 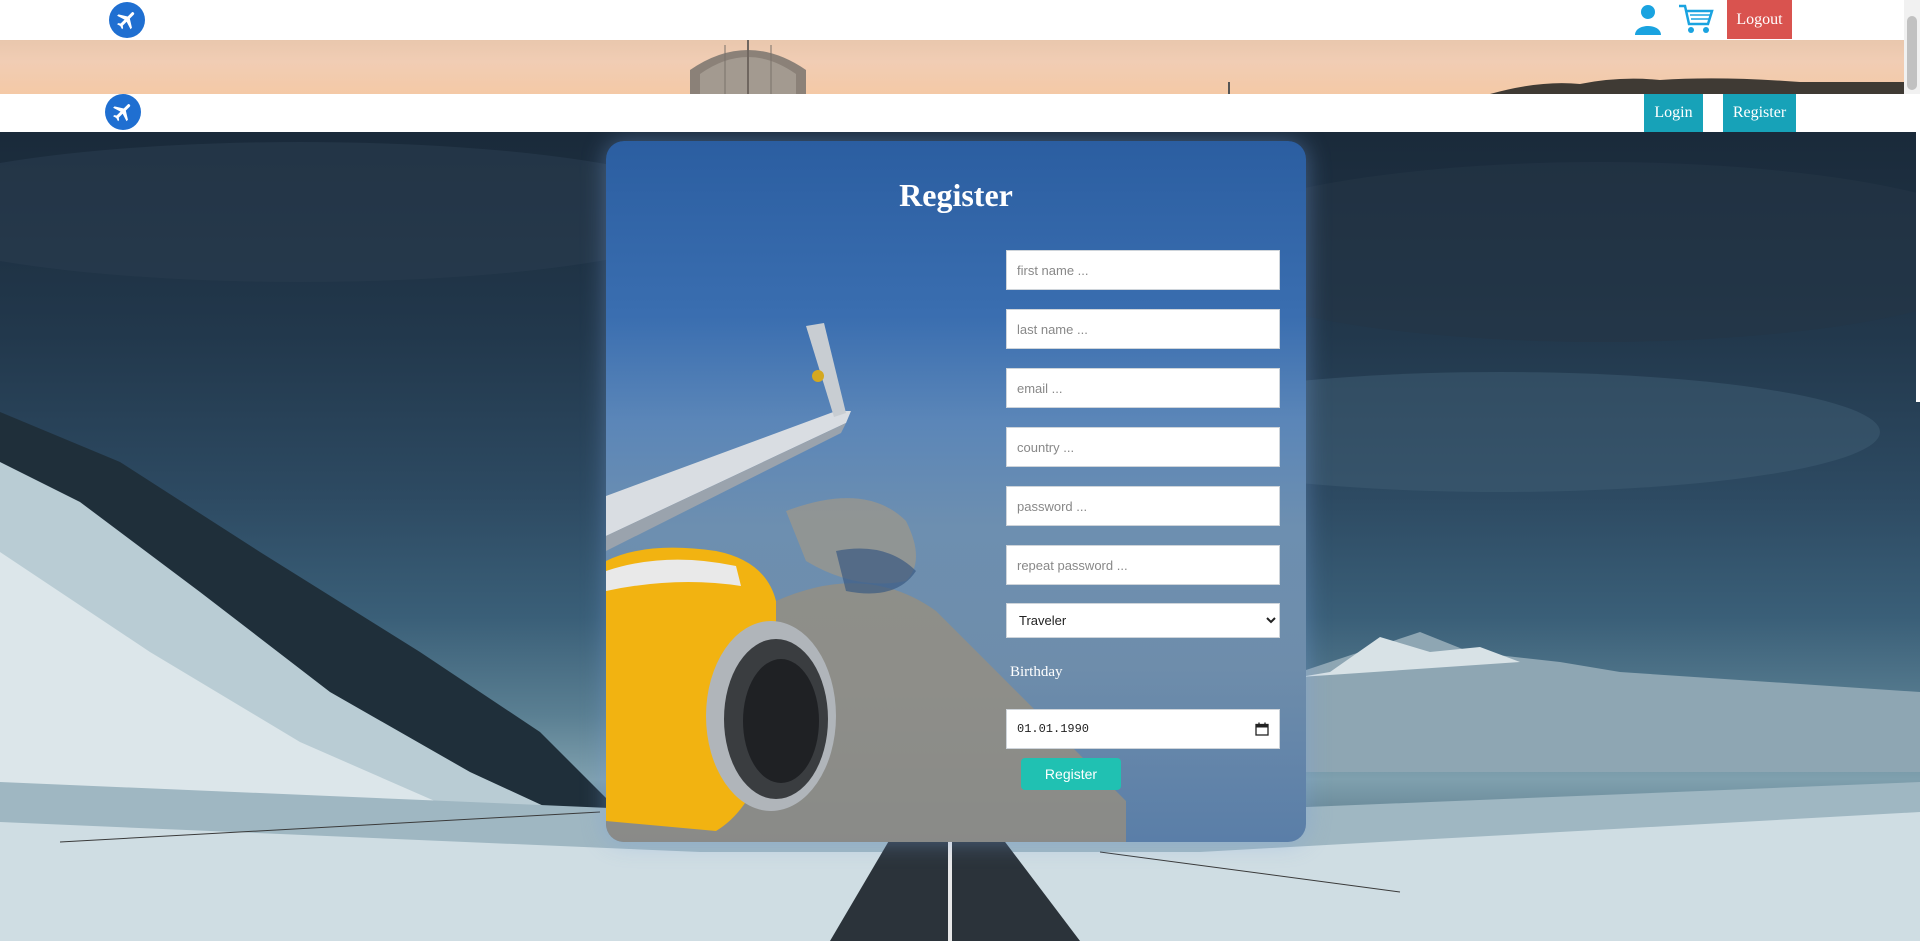 I want to click on form-title: Register, so click(x=956, y=195).